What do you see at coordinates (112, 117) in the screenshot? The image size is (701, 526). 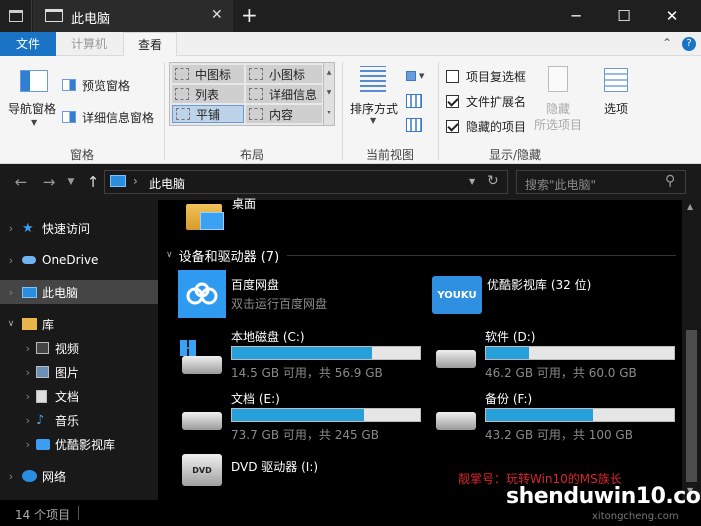 I see `details-pane-button: 详细信息窗格` at bounding box center [112, 117].